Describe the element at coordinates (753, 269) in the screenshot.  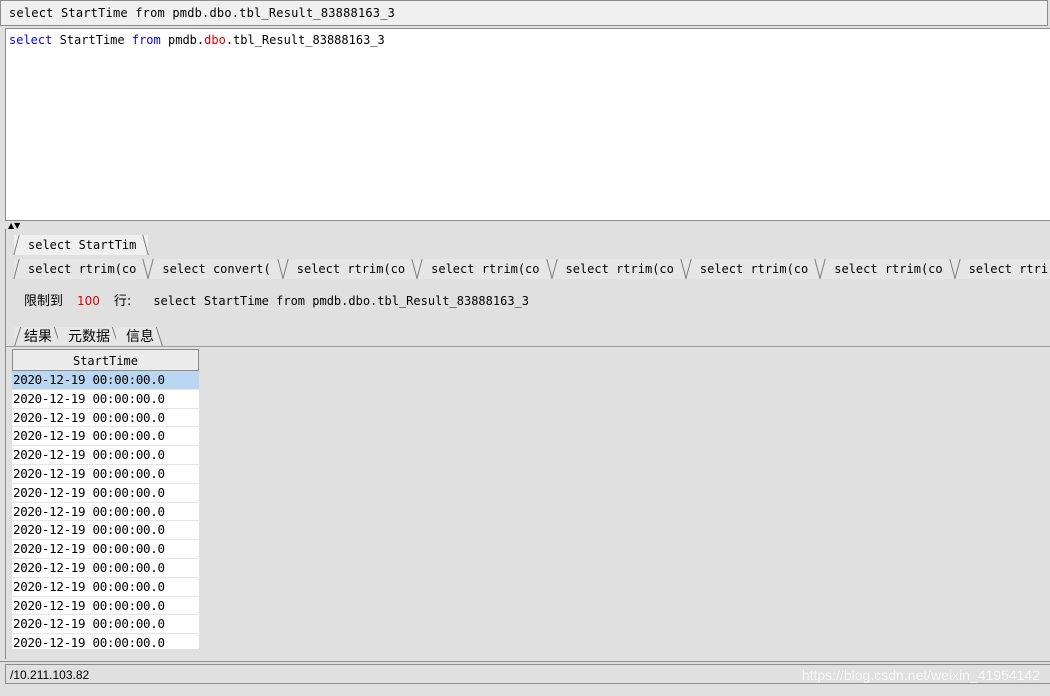
I see `query-tab-row2-6: select rtrim(co` at that location.